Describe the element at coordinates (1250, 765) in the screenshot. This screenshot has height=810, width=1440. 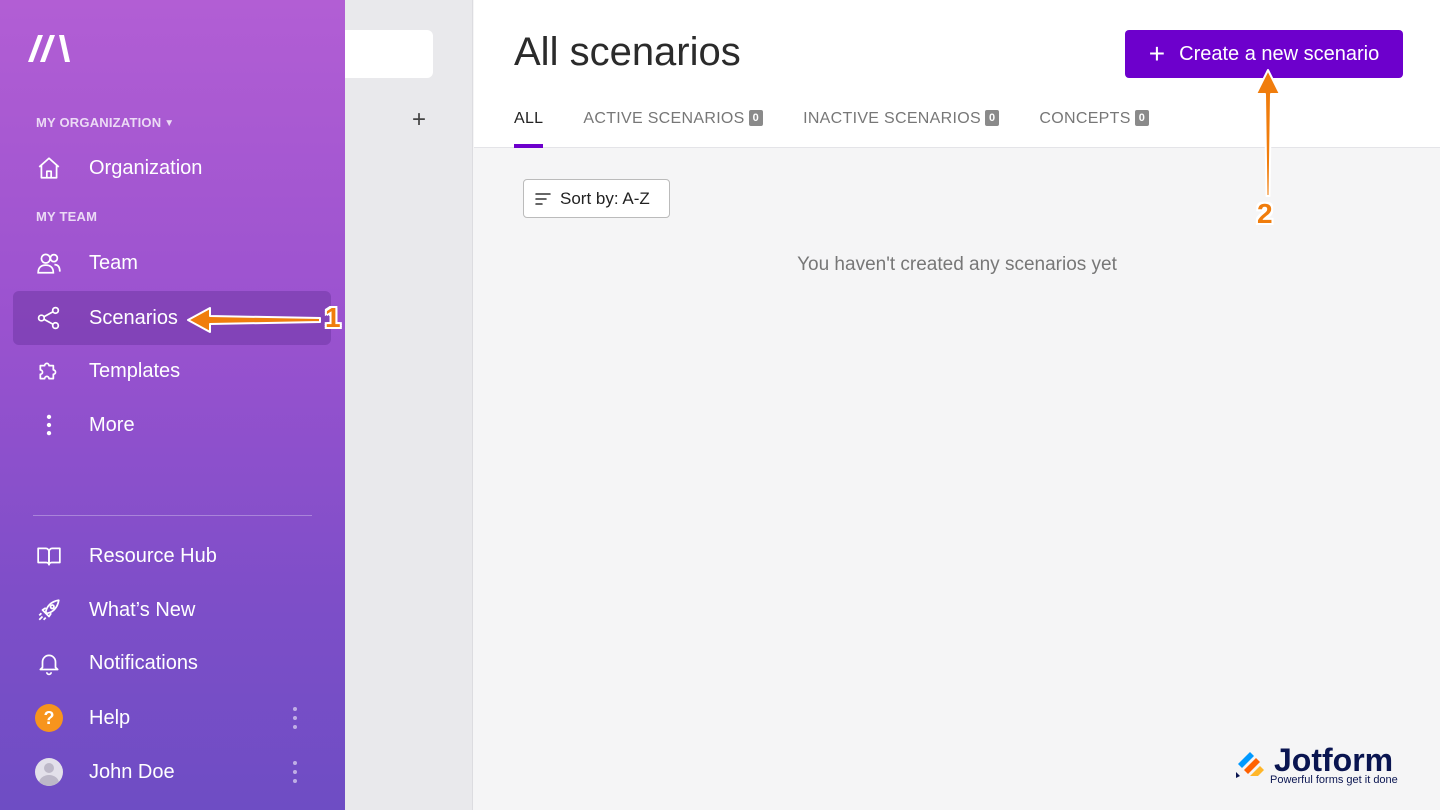
I see `jotform-logo-icon` at that location.